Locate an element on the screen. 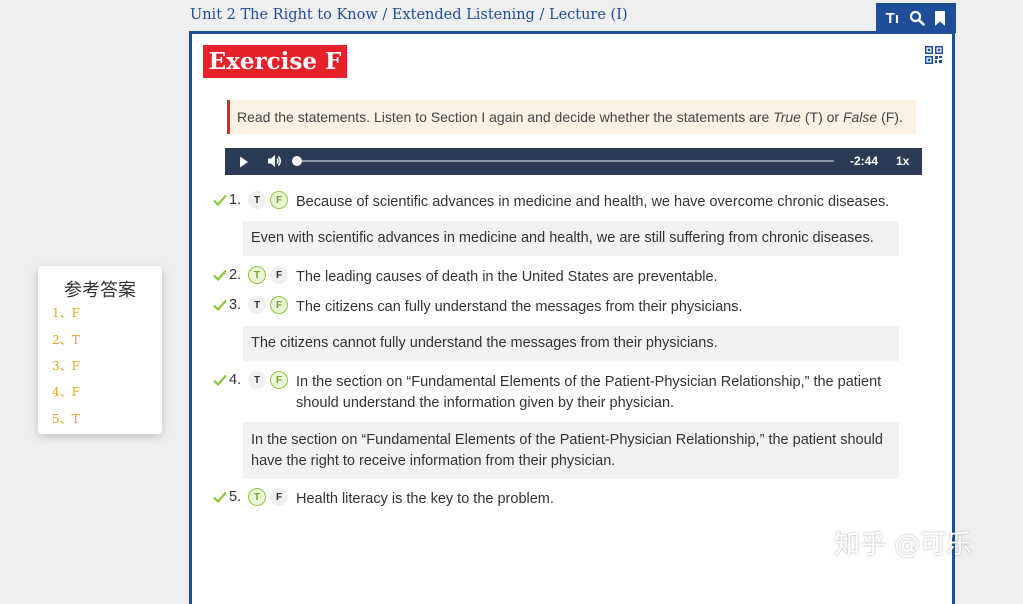  text-size-icon: Tı is located at coordinates (892, 18).